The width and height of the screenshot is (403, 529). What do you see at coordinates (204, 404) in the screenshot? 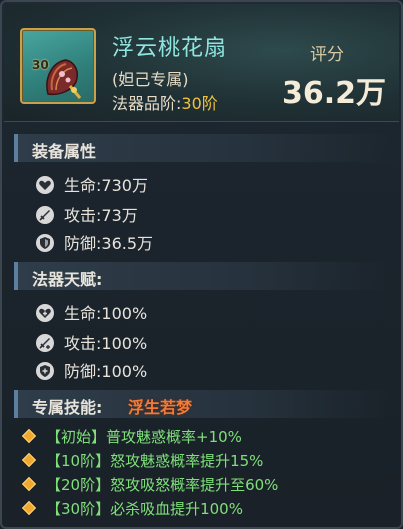
I see `skill-header: 专属技能: 浮生若梦` at bounding box center [204, 404].